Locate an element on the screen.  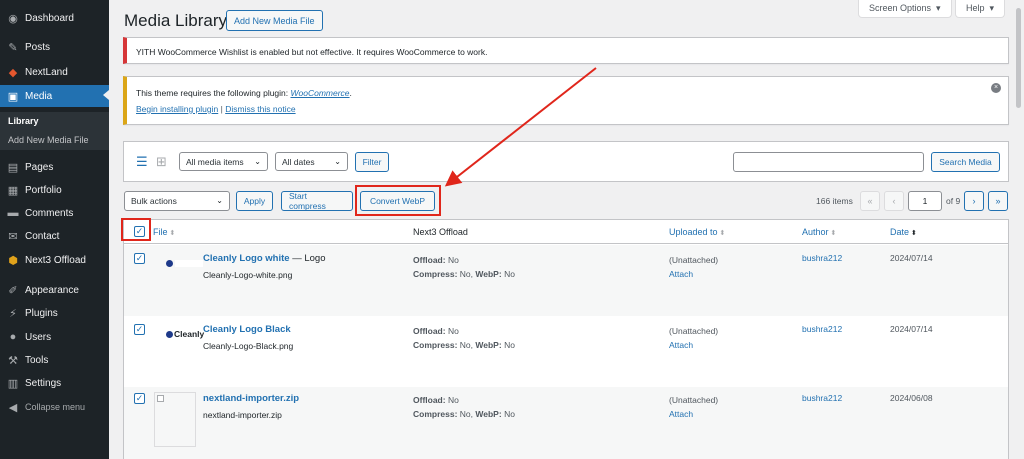
last-page-button: » is located at coordinates (998, 201).